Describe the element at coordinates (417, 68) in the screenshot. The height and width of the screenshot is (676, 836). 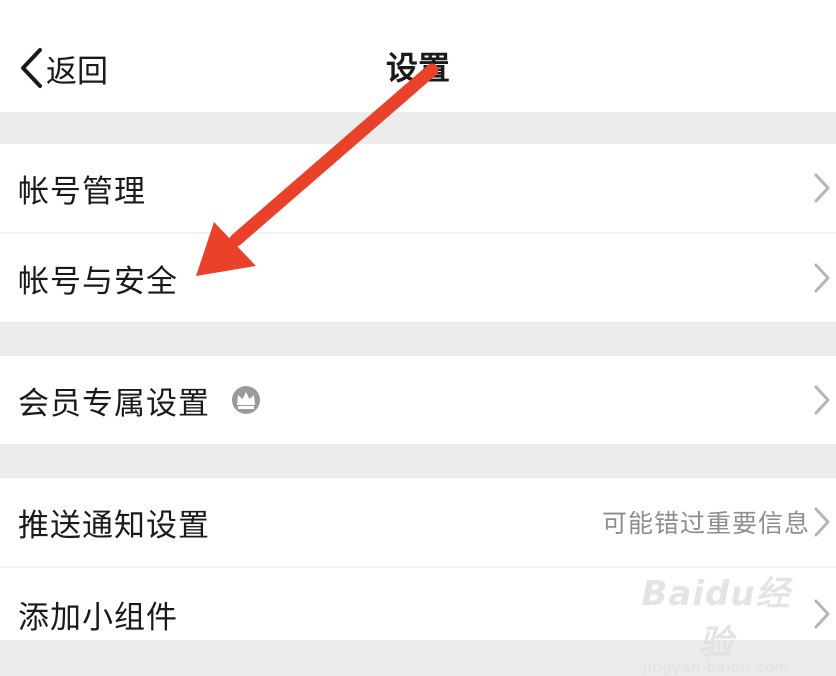
I see `page-title: 设置` at that location.